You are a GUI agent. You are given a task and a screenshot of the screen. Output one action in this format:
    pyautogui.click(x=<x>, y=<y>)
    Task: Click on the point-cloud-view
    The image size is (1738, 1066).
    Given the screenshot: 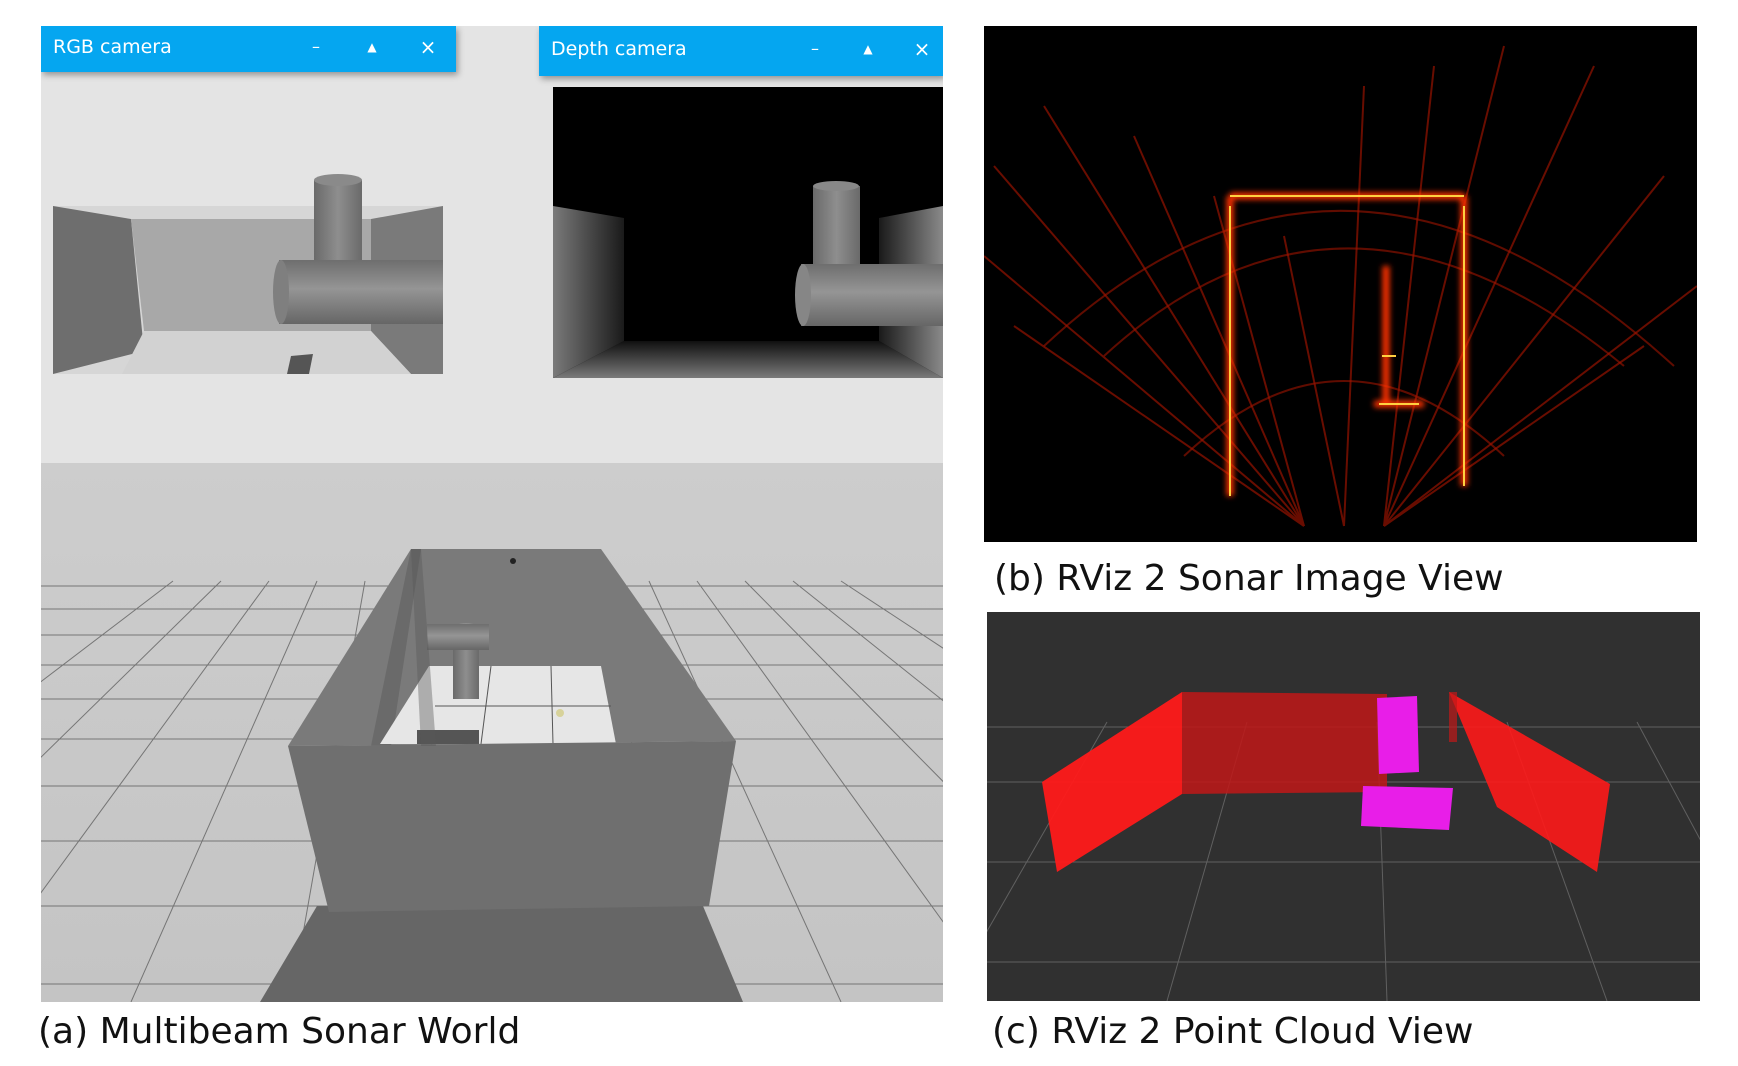 What is the action you would take?
    pyautogui.click(x=1343, y=806)
    